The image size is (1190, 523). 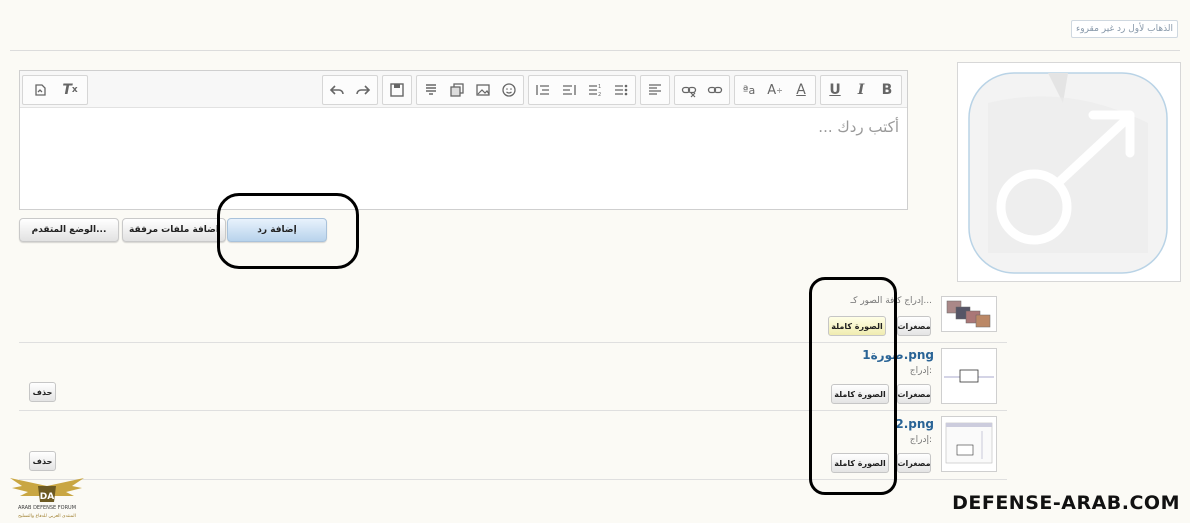 I want to click on undo-icon, so click(x=337, y=90).